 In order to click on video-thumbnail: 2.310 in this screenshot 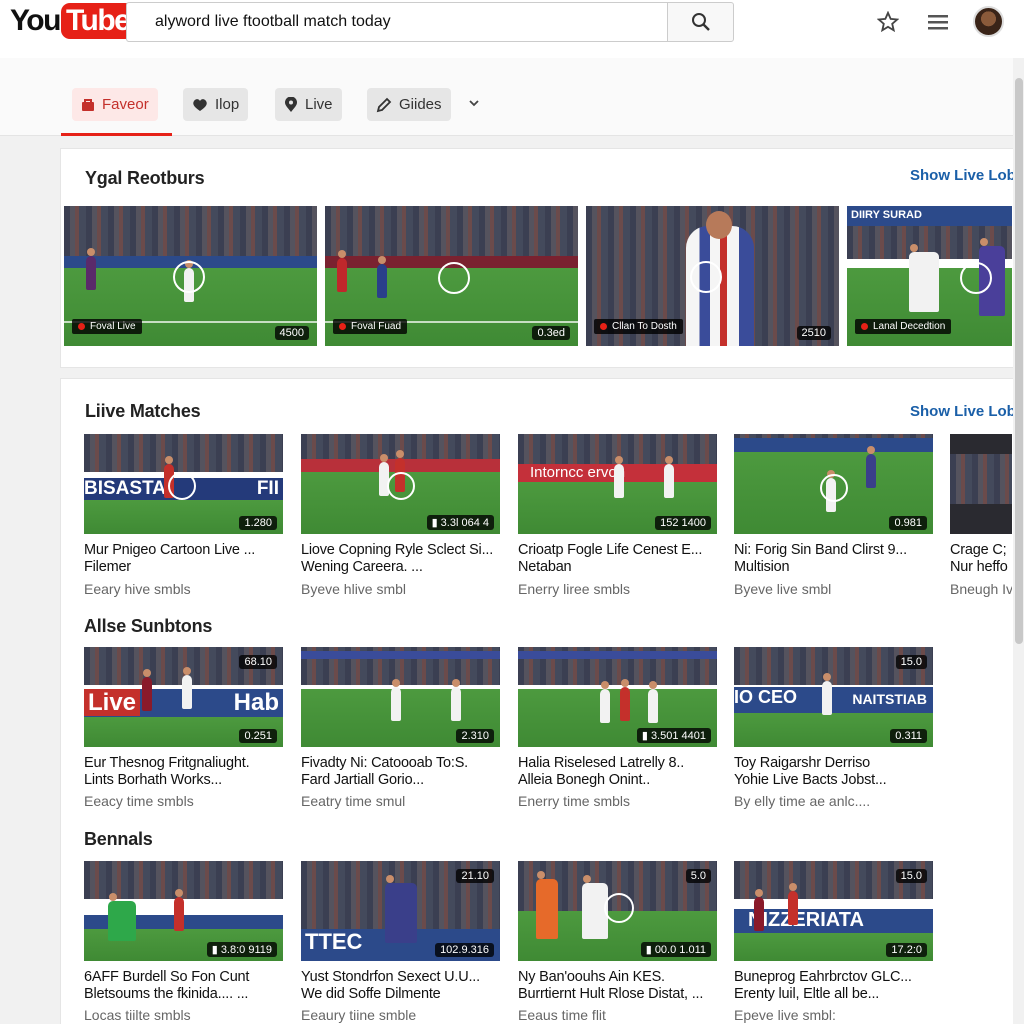, I will do `click(400, 697)`.